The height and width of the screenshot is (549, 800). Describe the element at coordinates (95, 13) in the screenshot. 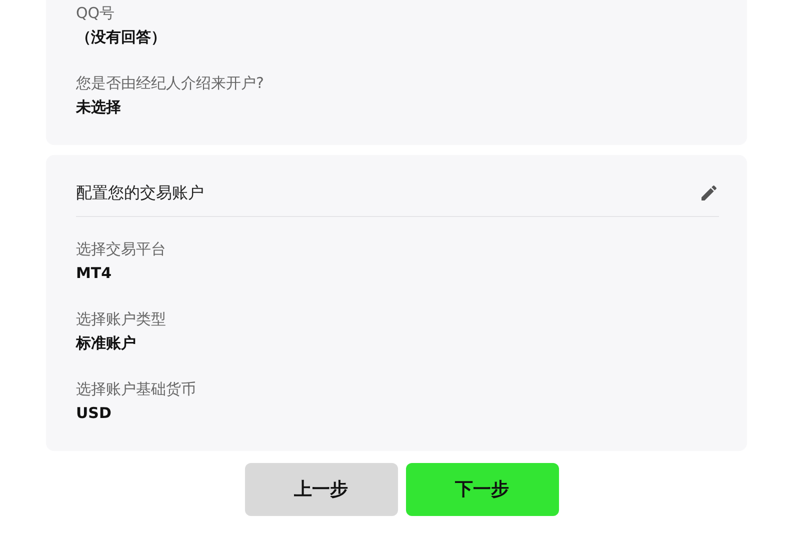

I see `field-label: QQ号` at that location.